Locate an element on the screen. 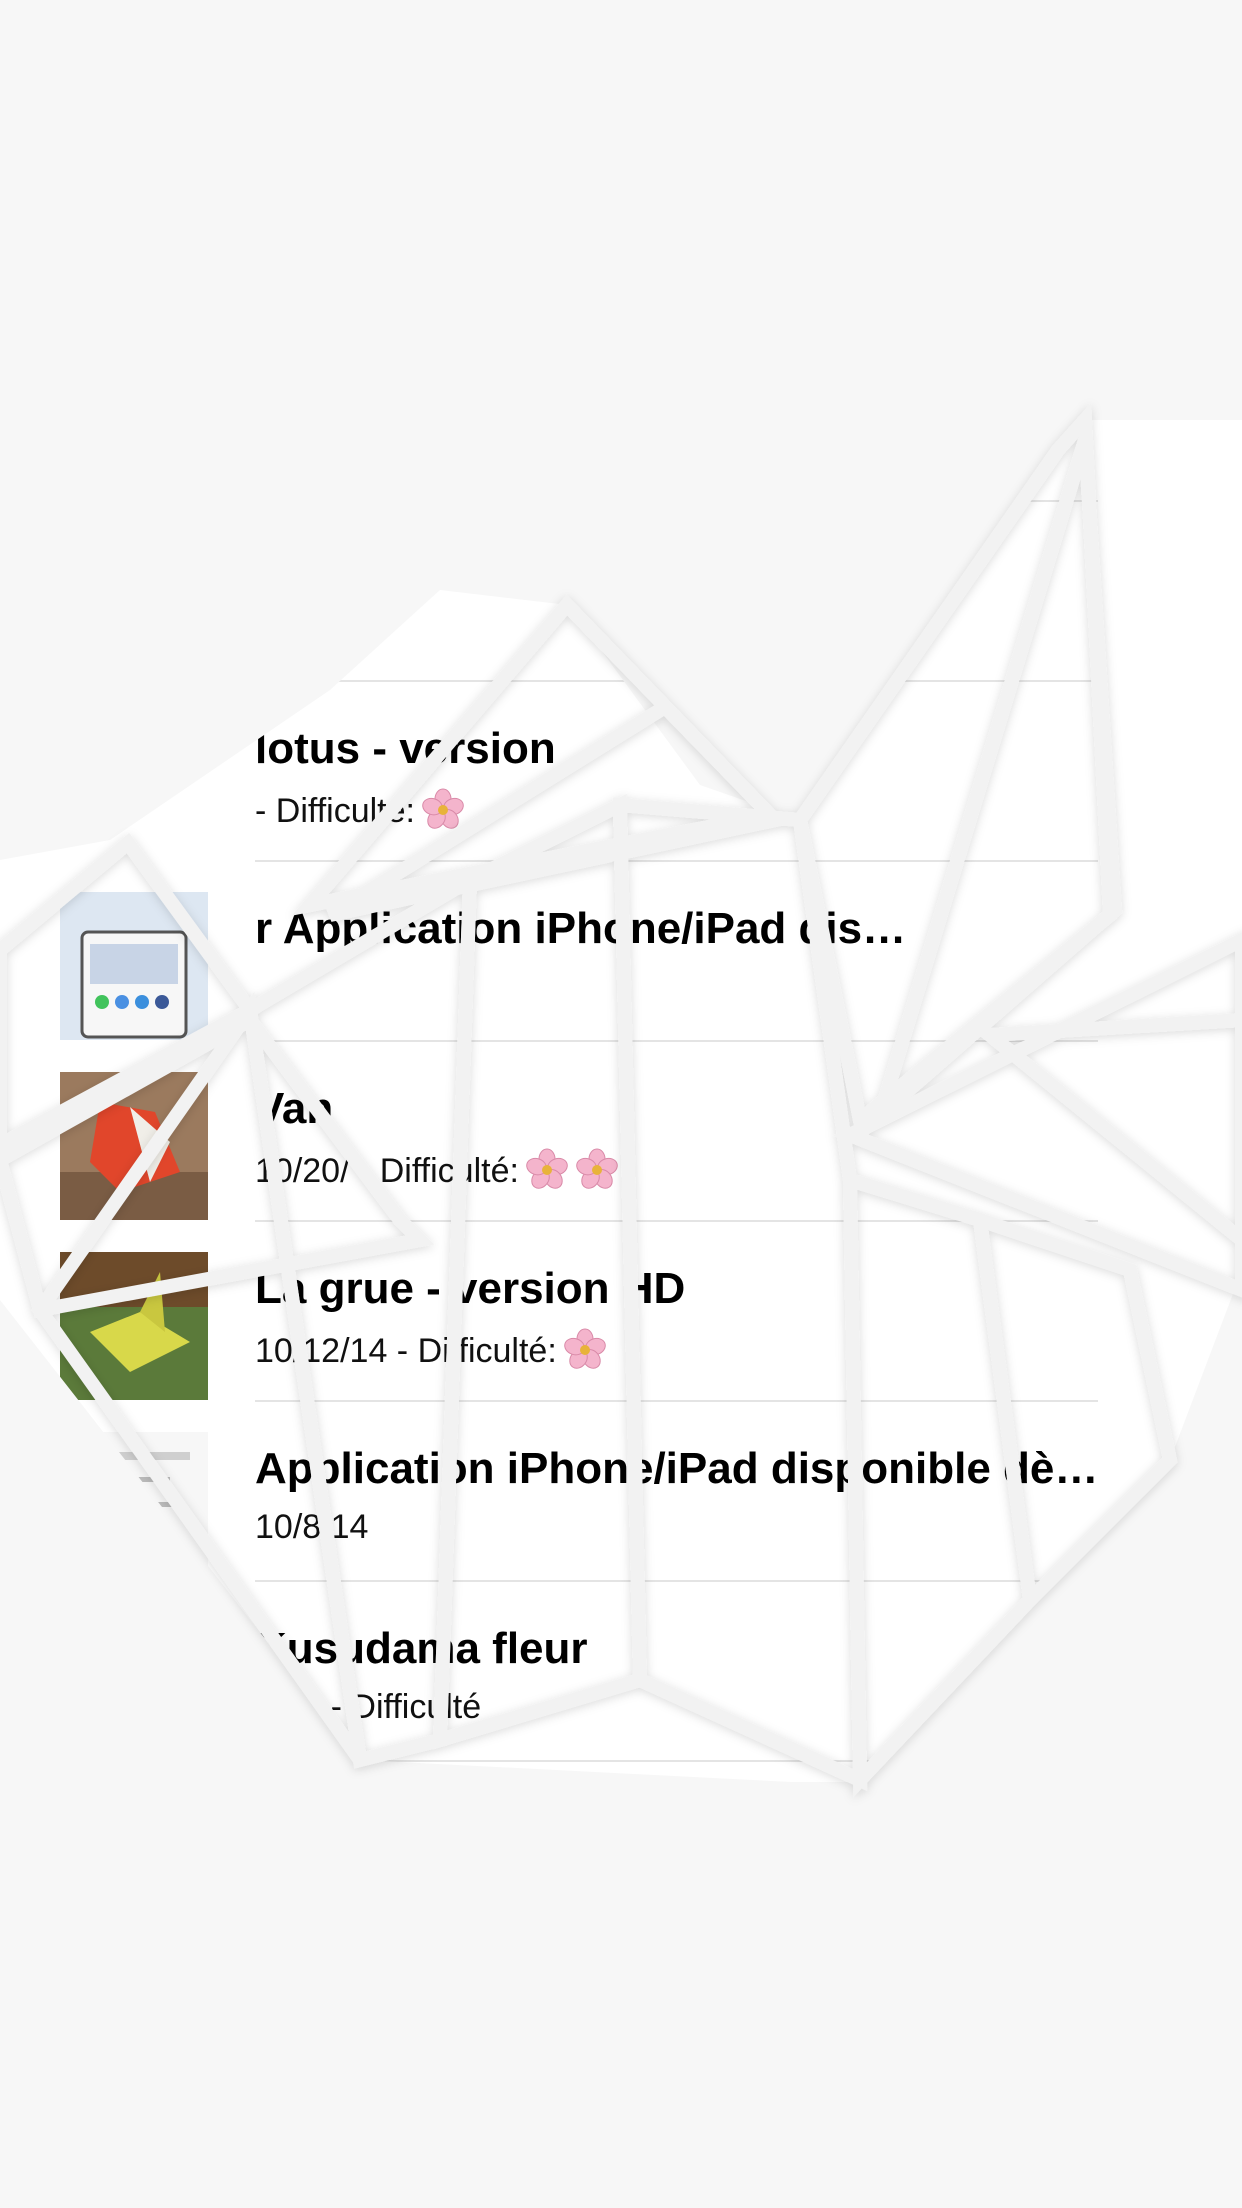 Image resolution: width=1242 pixels, height=2208 pixels. list-item: lotus - version - Difficulté: is located at coordinates (621, 772).